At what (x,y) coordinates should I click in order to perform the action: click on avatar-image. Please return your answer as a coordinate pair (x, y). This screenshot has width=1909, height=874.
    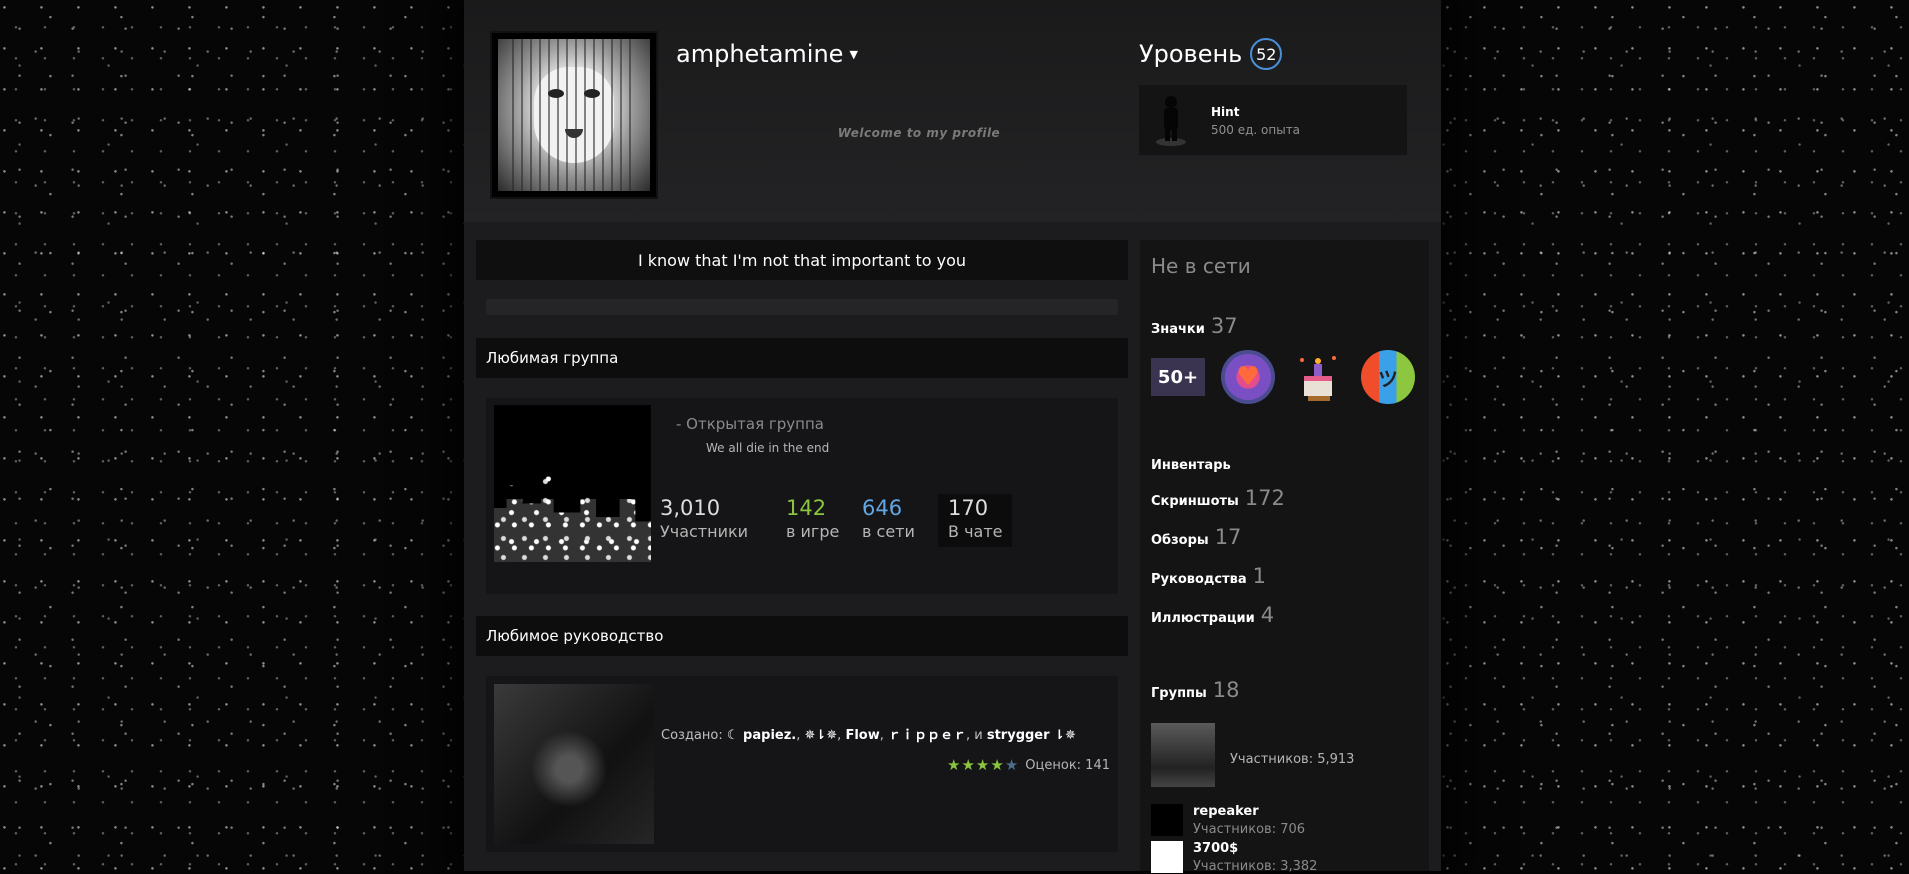
    Looking at the image, I should click on (574, 115).